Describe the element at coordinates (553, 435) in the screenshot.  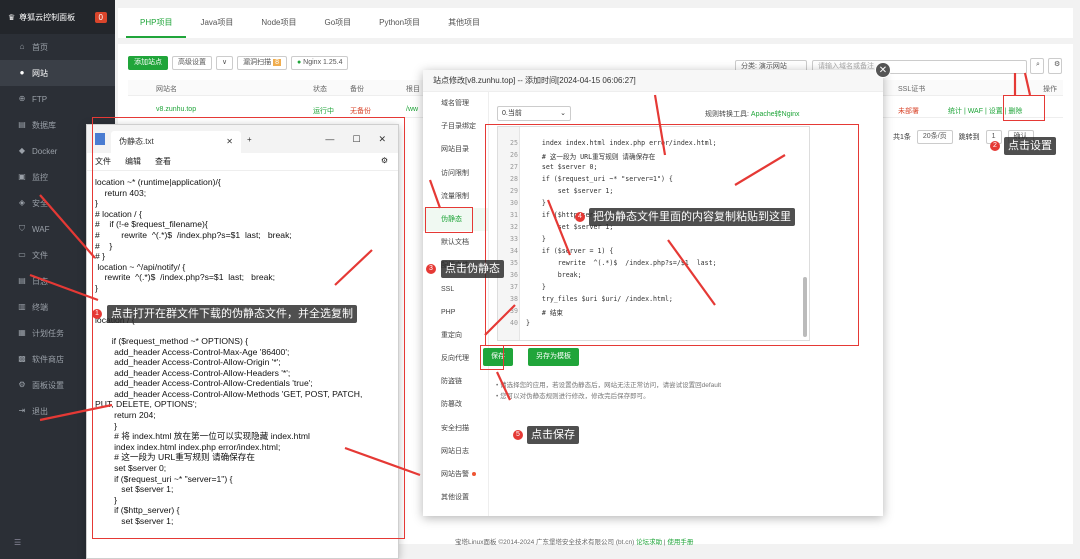
I see `step-callout: 点击保存` at that location.